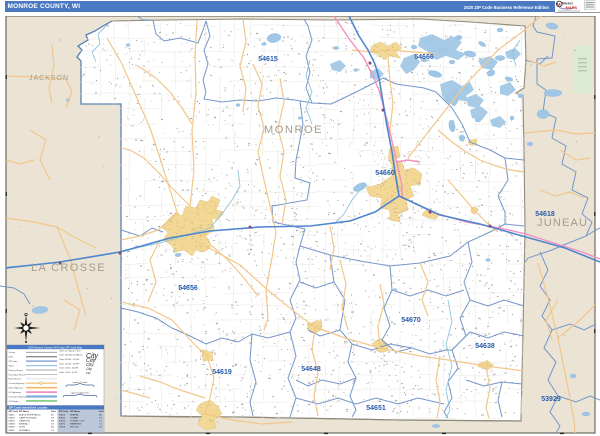  What do you see at coordinates (293, 130) in the screenshot?
I see `svg-text: MONROE` at bounding box center [293, 130].